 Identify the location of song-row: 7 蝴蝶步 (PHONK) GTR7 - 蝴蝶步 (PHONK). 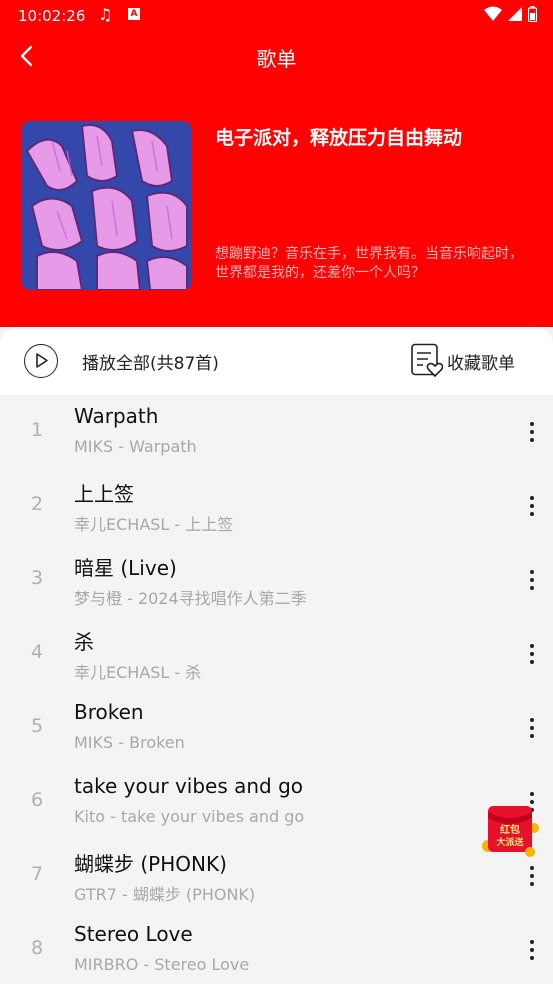
(276, 876).